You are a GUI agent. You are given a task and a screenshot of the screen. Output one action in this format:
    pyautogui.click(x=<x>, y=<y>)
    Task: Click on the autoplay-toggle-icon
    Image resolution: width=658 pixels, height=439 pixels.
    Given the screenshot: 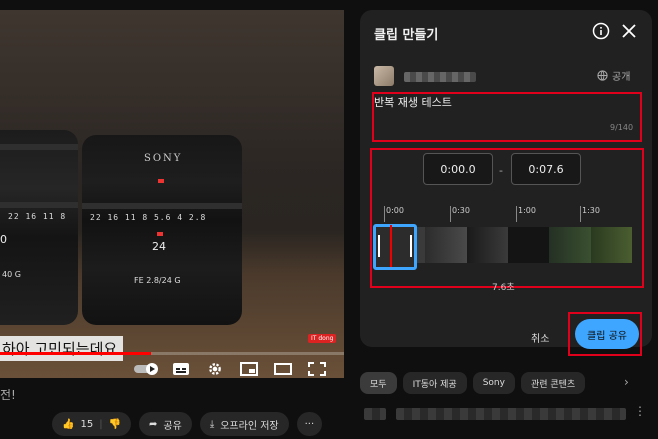 What is the action you would take?
    pyautogui.click(x=147, y=369)
    